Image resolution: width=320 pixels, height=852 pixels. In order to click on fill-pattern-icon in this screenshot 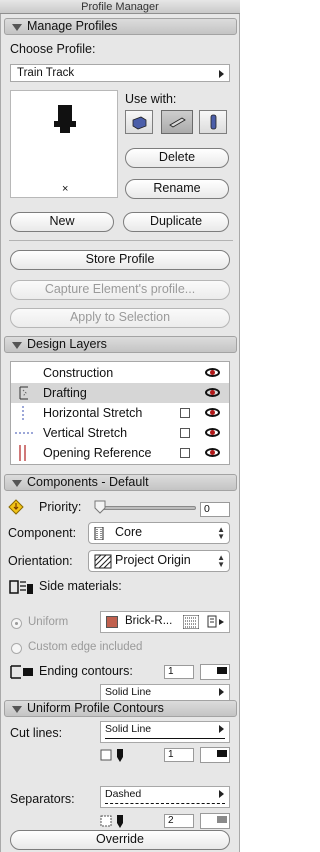, I will do `click(191, 622)`.